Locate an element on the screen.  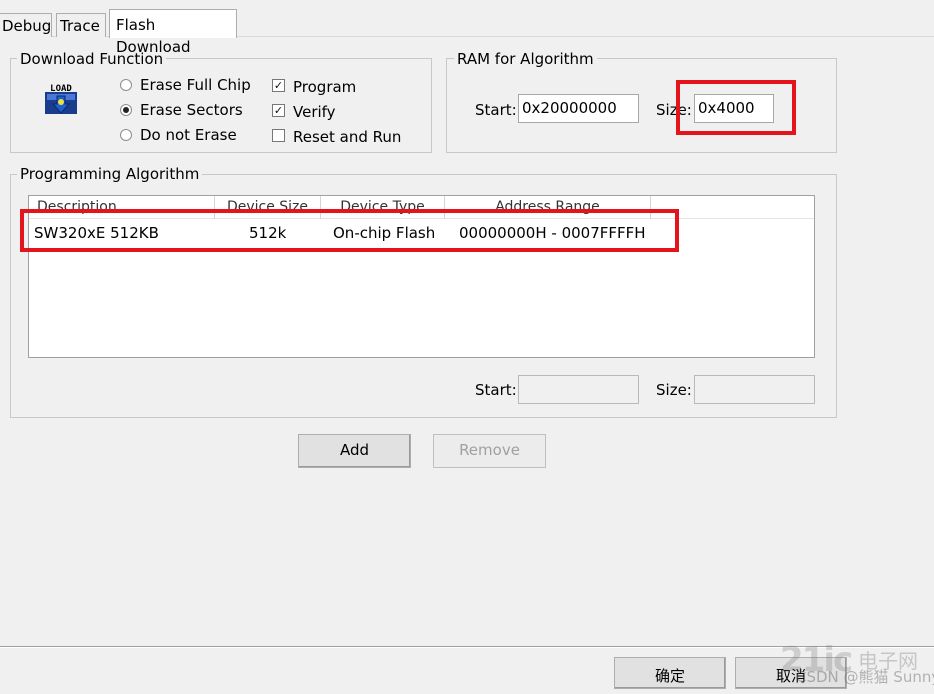
erase-sectors-label: Erase Sectors is located at coordinates (191, 110).